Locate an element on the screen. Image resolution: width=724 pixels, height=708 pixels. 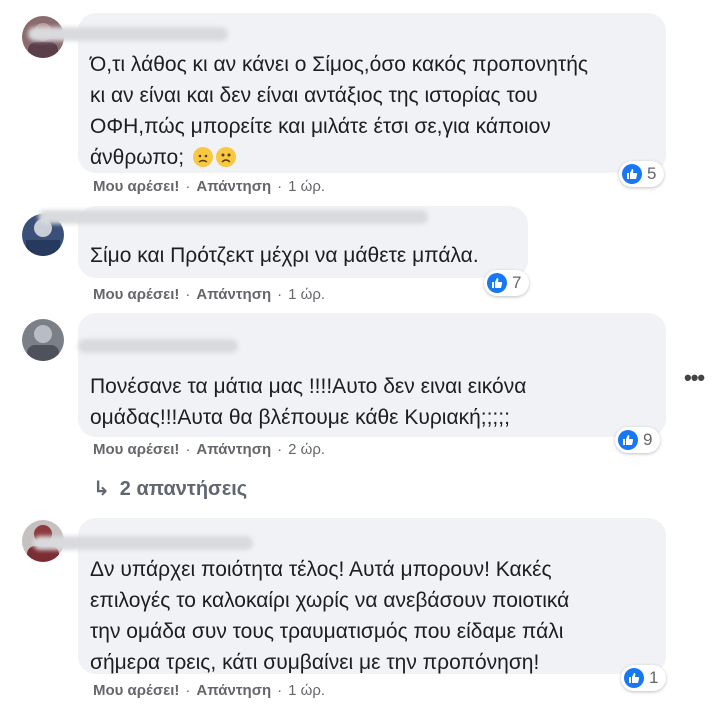
reply-arrow-icon: ↳ is located at coordinates (101, 489).